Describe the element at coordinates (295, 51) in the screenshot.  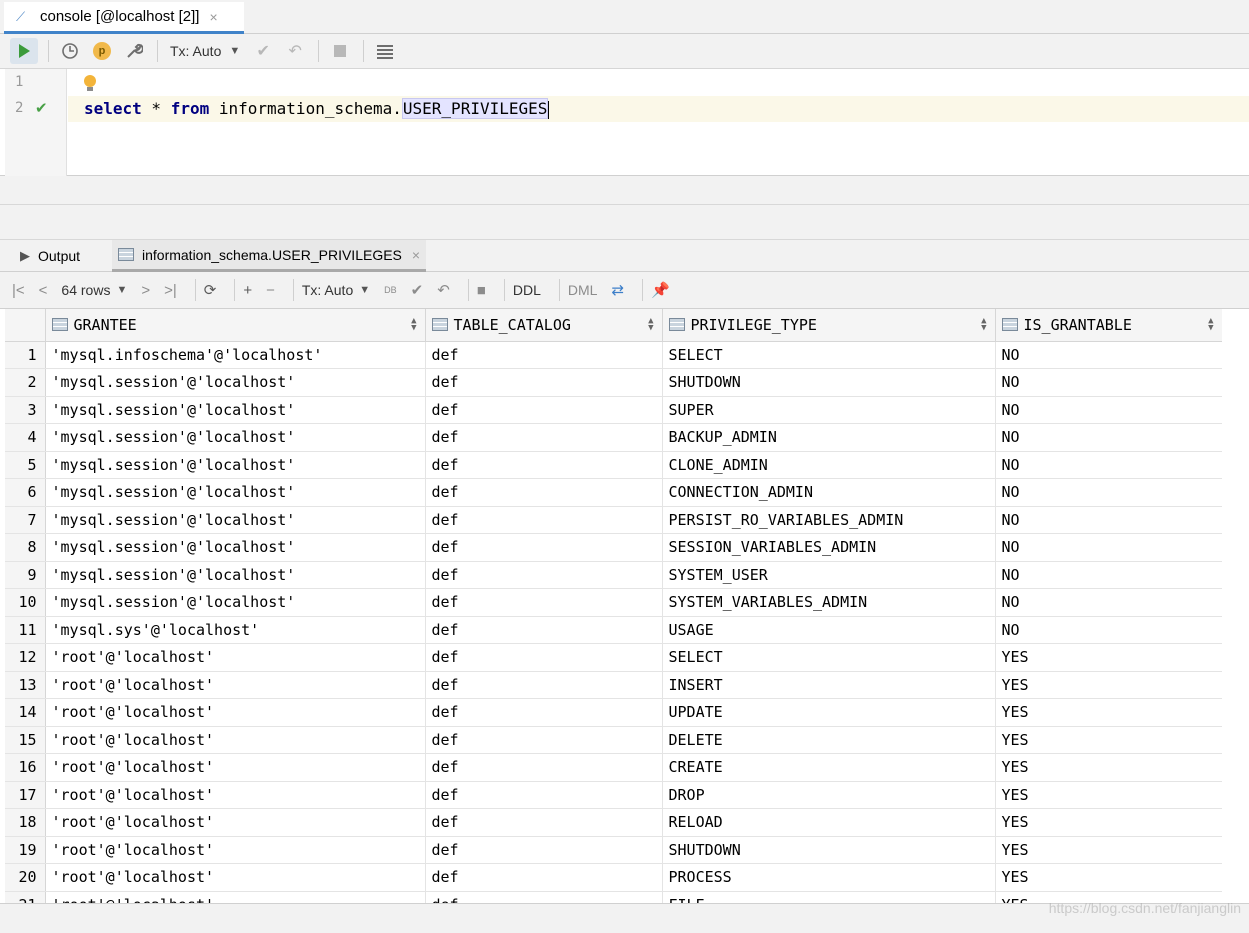
I see `rollback-button: ↶` at that location.